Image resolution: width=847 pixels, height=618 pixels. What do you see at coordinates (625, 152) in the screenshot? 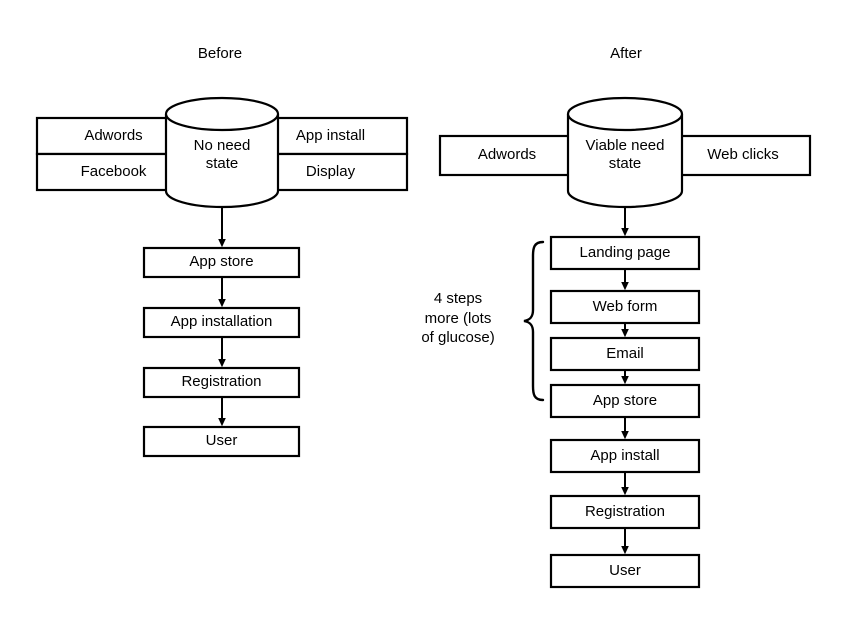
I see `after-database-cylinder` at bounding box center [625, 152].